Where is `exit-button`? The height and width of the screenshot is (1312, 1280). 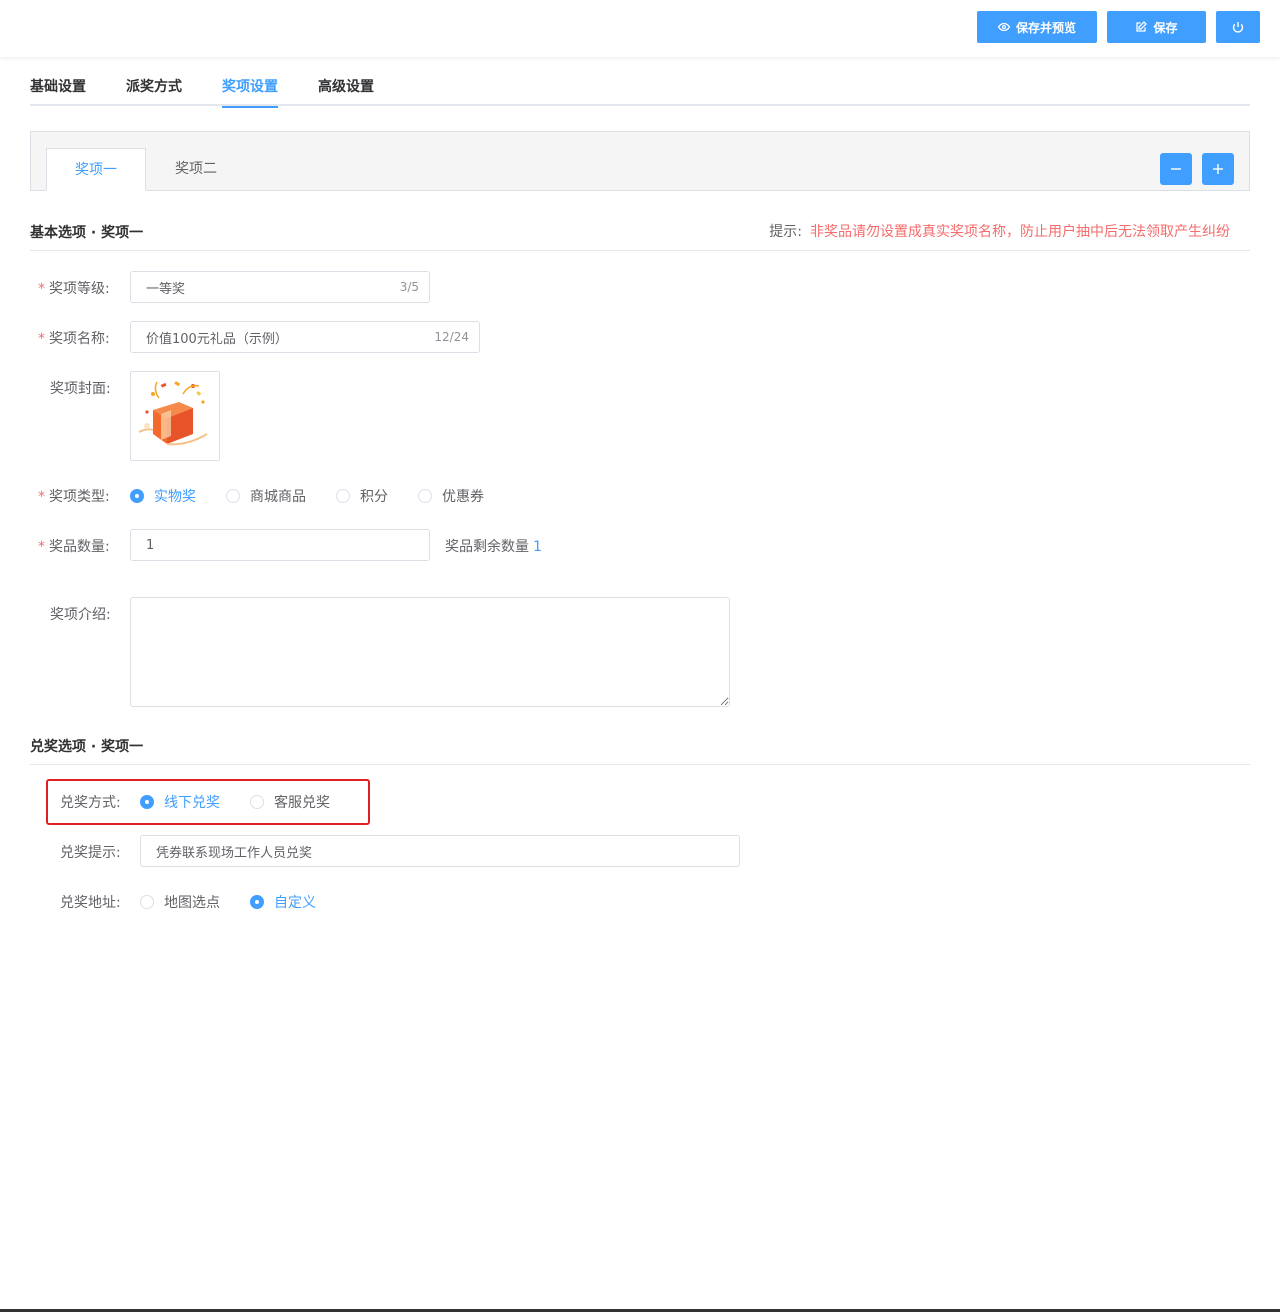
exit-button is located at coordinates (1238, 27).